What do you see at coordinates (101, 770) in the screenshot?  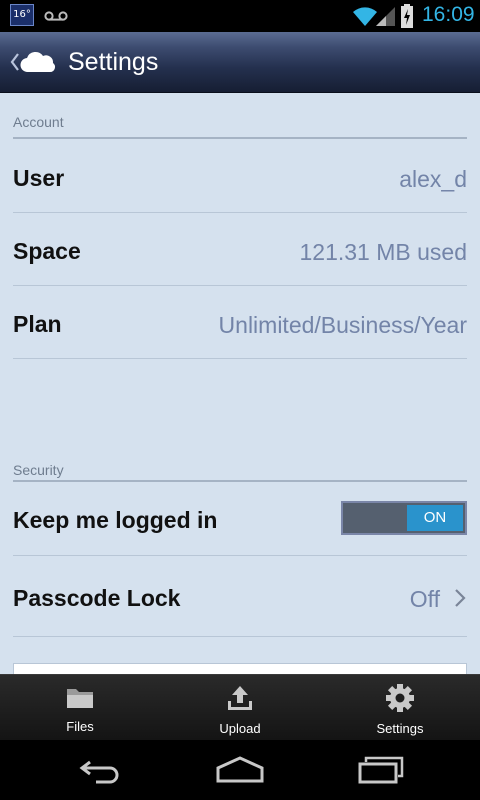 I see `back-icon` at bounding box center [101, 770].